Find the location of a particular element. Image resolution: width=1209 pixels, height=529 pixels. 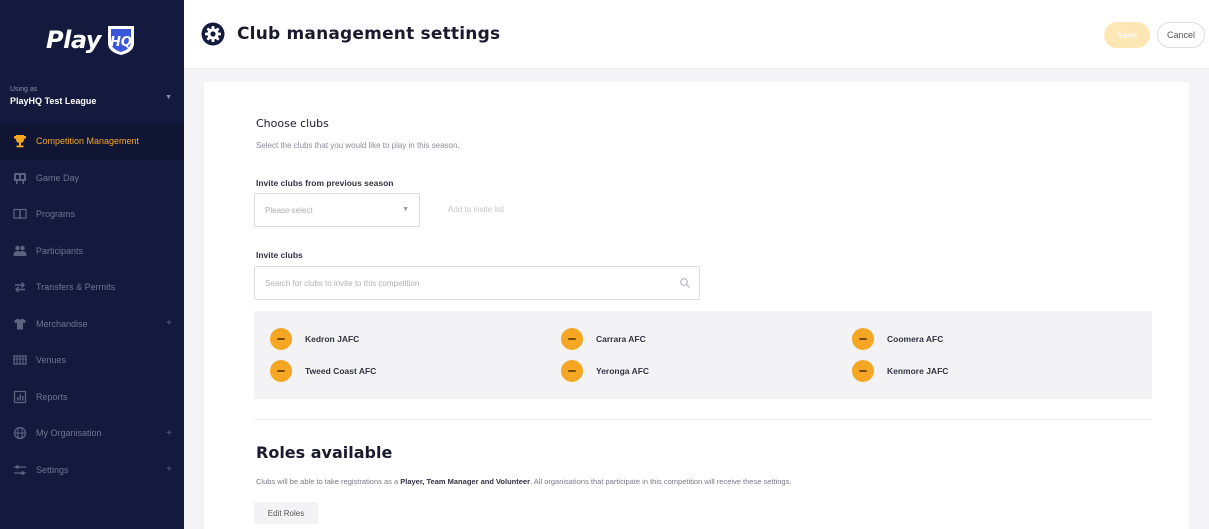

sidebar-item-label: Merchandise is located at coordinates (62, 323).